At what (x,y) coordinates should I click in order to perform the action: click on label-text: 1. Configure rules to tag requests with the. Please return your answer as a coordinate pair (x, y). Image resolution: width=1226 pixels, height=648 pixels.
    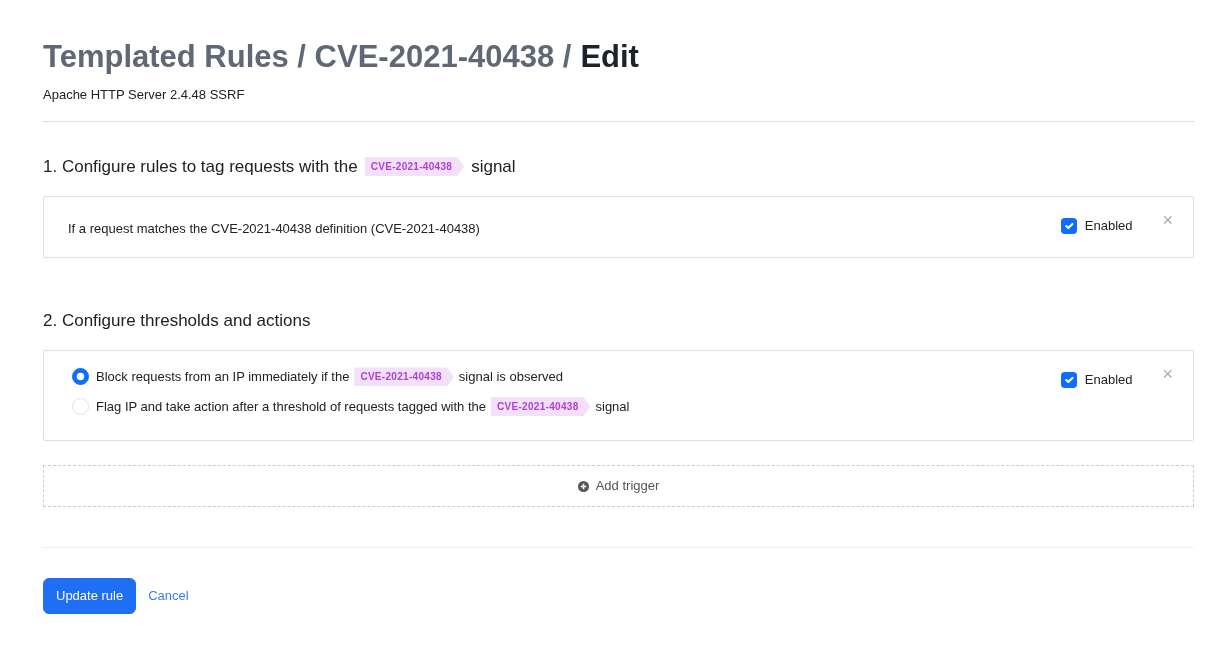
    Looking at the image, I should click on (200, 166).